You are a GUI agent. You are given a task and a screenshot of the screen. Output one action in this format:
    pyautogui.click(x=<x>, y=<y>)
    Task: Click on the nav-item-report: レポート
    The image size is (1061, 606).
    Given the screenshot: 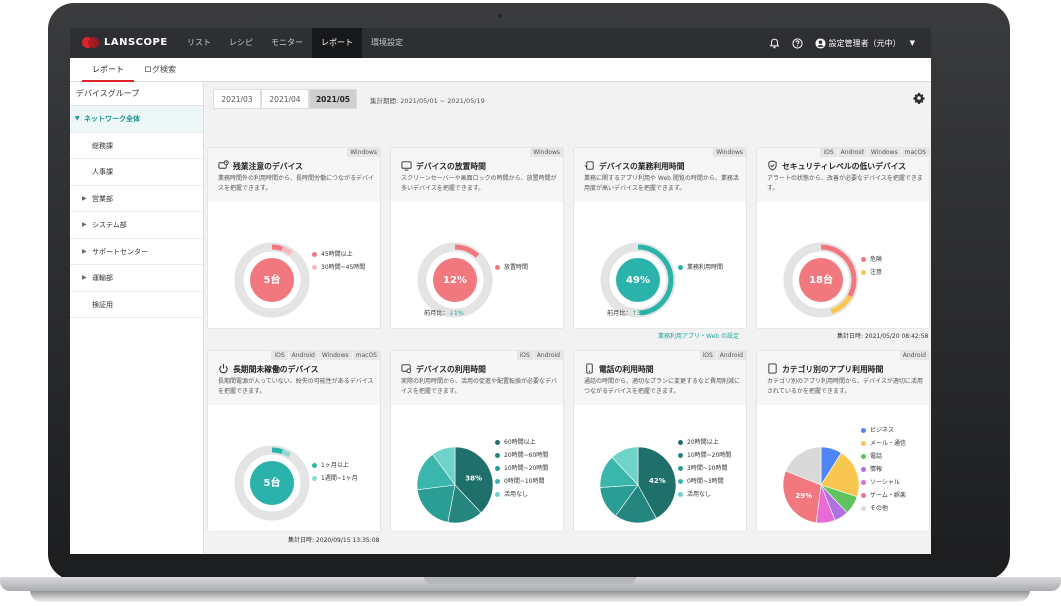 What is the action you would take?
    pyautogui.click(x=337, y=43)
    